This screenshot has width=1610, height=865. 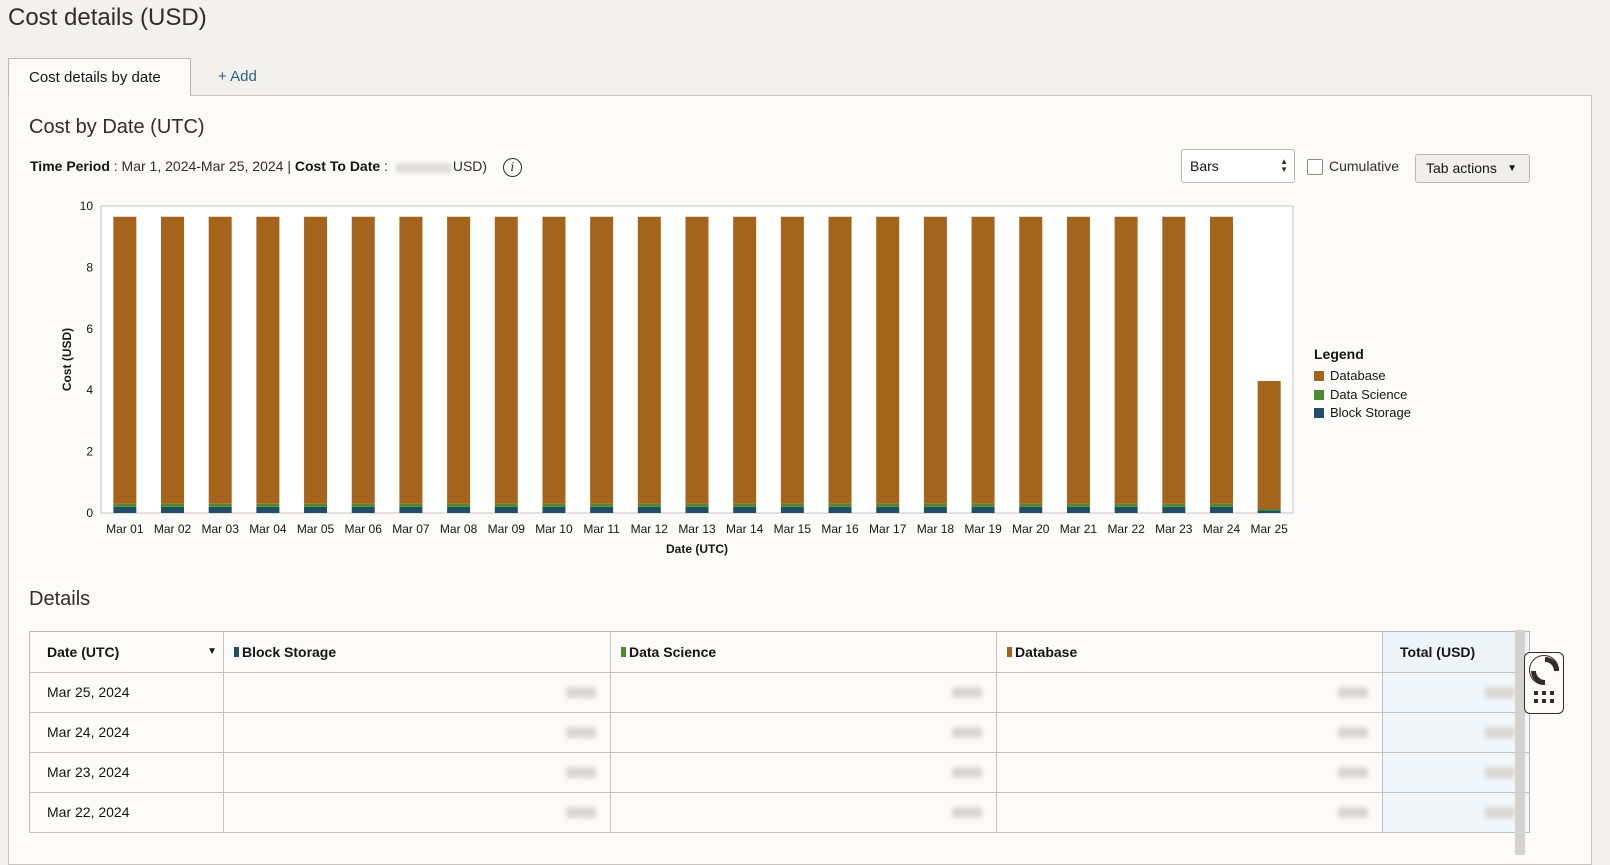 What do you see at coordinates (173, 529) in the screenshot?
I see `x-tick-label: Mar 02` at bounding box center [173, 529].